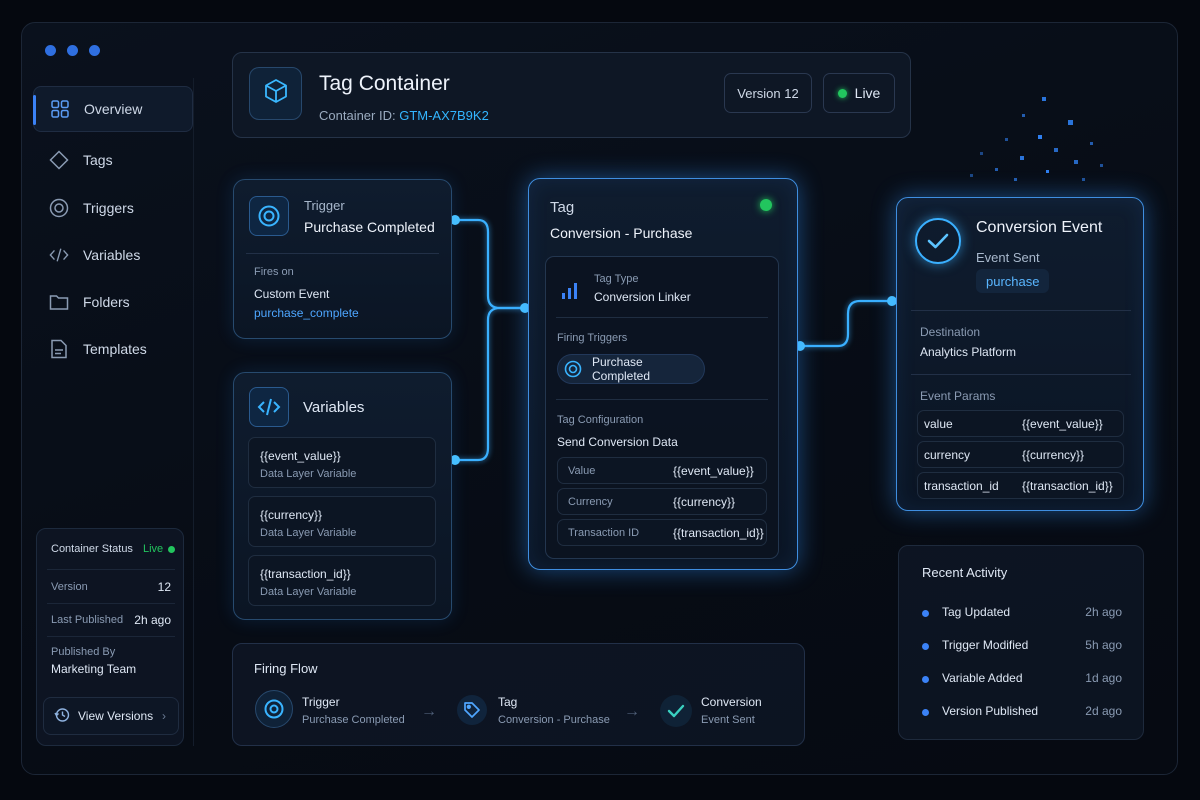 The width and height of the screenshot is (1200, 800). I want to click on view-versions-label: View Versions, so click(116, 716).